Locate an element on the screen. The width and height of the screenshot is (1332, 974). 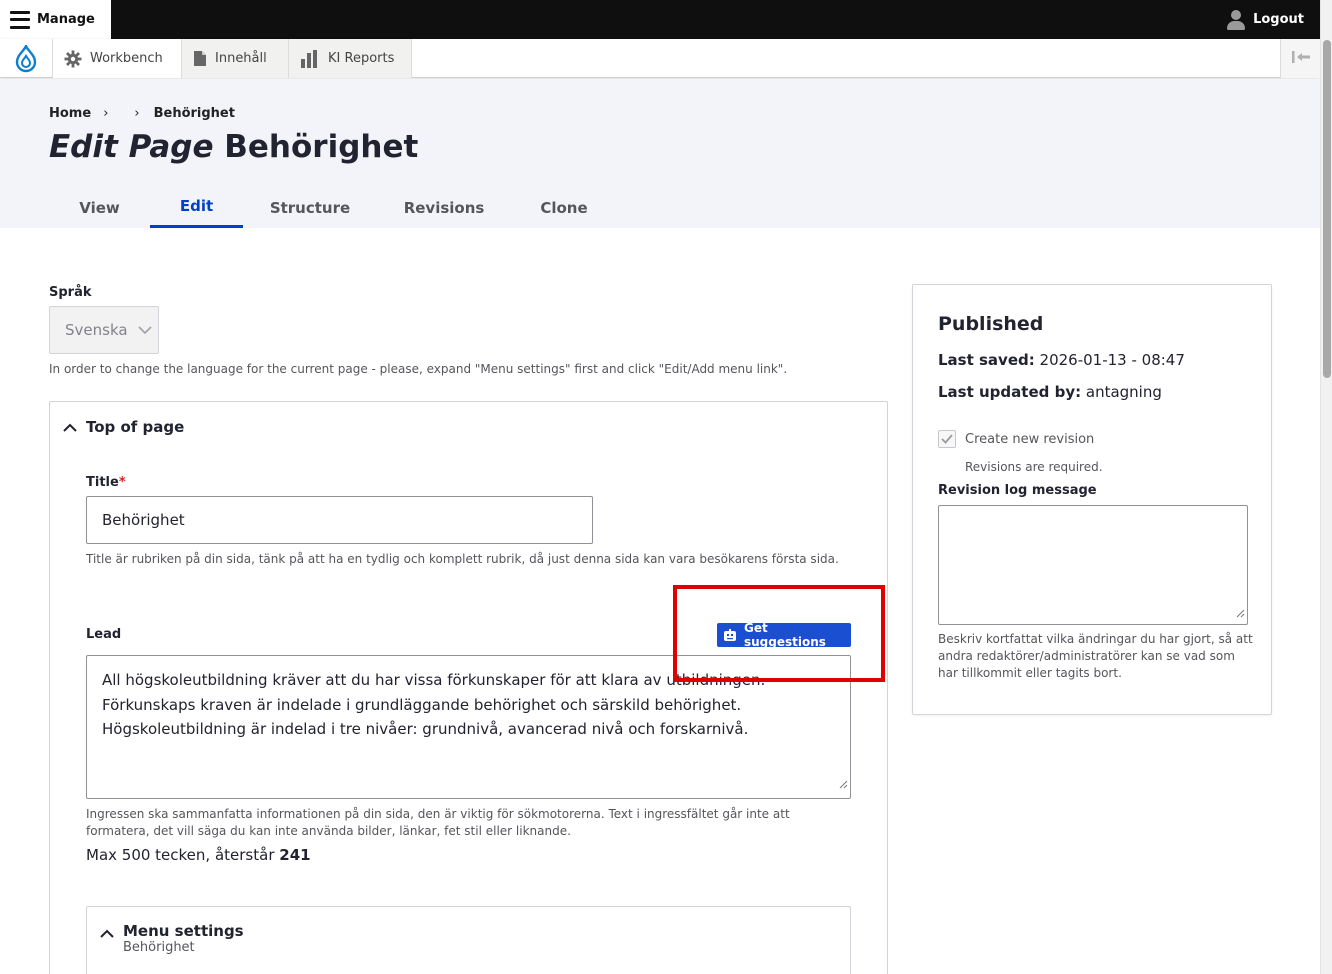
tray-item-ki-reports: KI Reports is located at coordinates (350, 58).